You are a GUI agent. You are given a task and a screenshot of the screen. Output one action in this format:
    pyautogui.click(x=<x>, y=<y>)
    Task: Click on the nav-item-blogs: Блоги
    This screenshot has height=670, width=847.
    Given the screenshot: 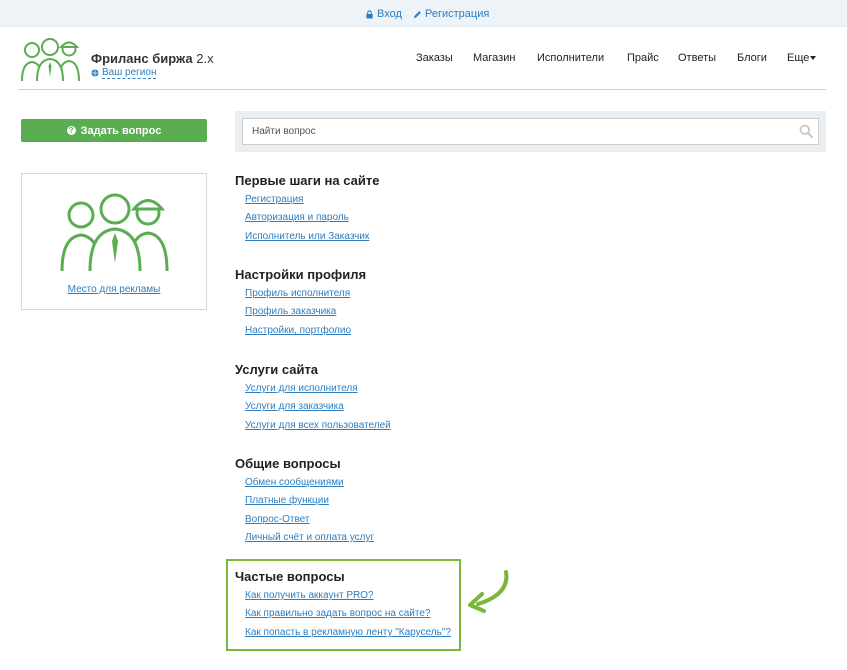 What is the action you would take?
    pyautogui.click(x=752, y=58)
    